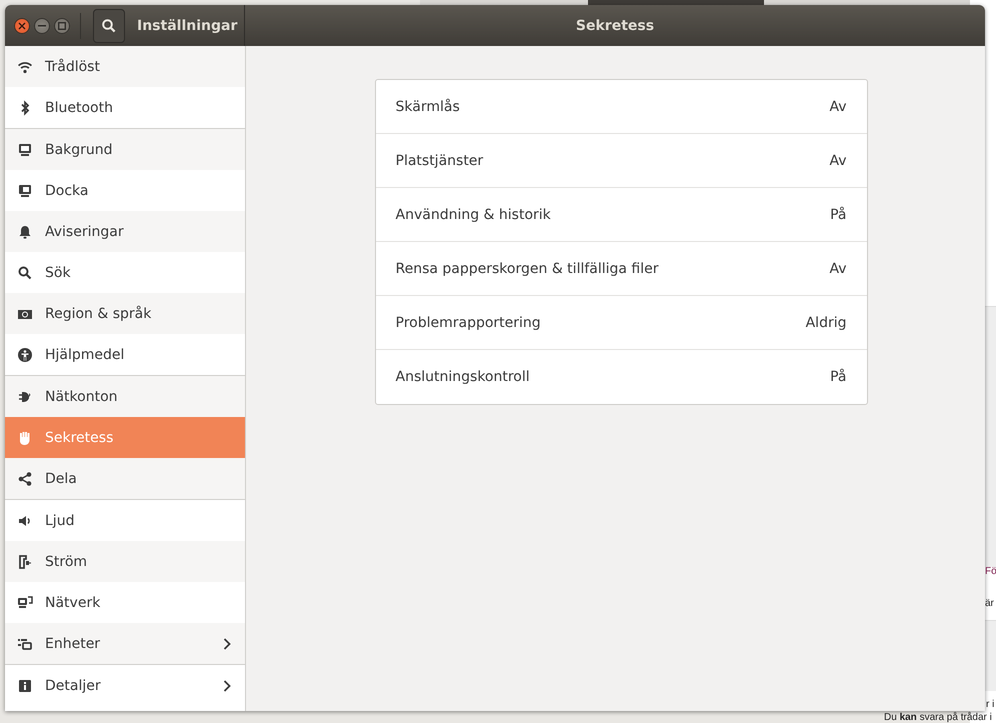 The image size is (996, 723). What do you see at coordinates (25, 478) in the screenshot?
I see `share-icon` at bounding box center [25, 478].